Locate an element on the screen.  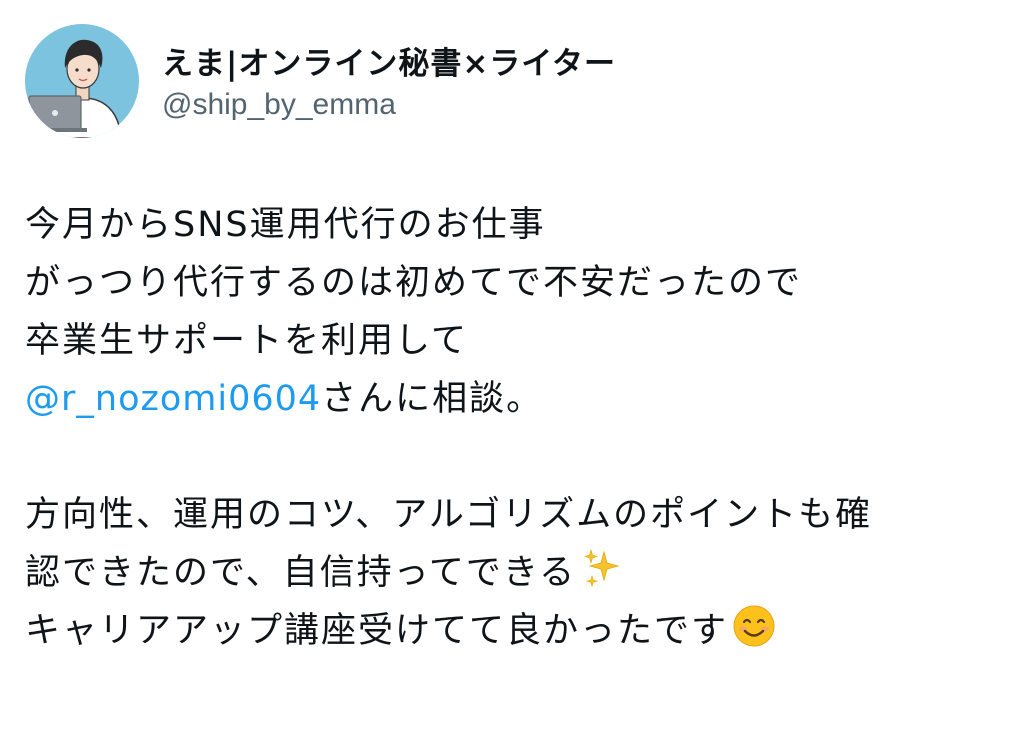
tweet-line-text: キャリアアップ講座受けてて良かったです is located at coordinates (377, 631).